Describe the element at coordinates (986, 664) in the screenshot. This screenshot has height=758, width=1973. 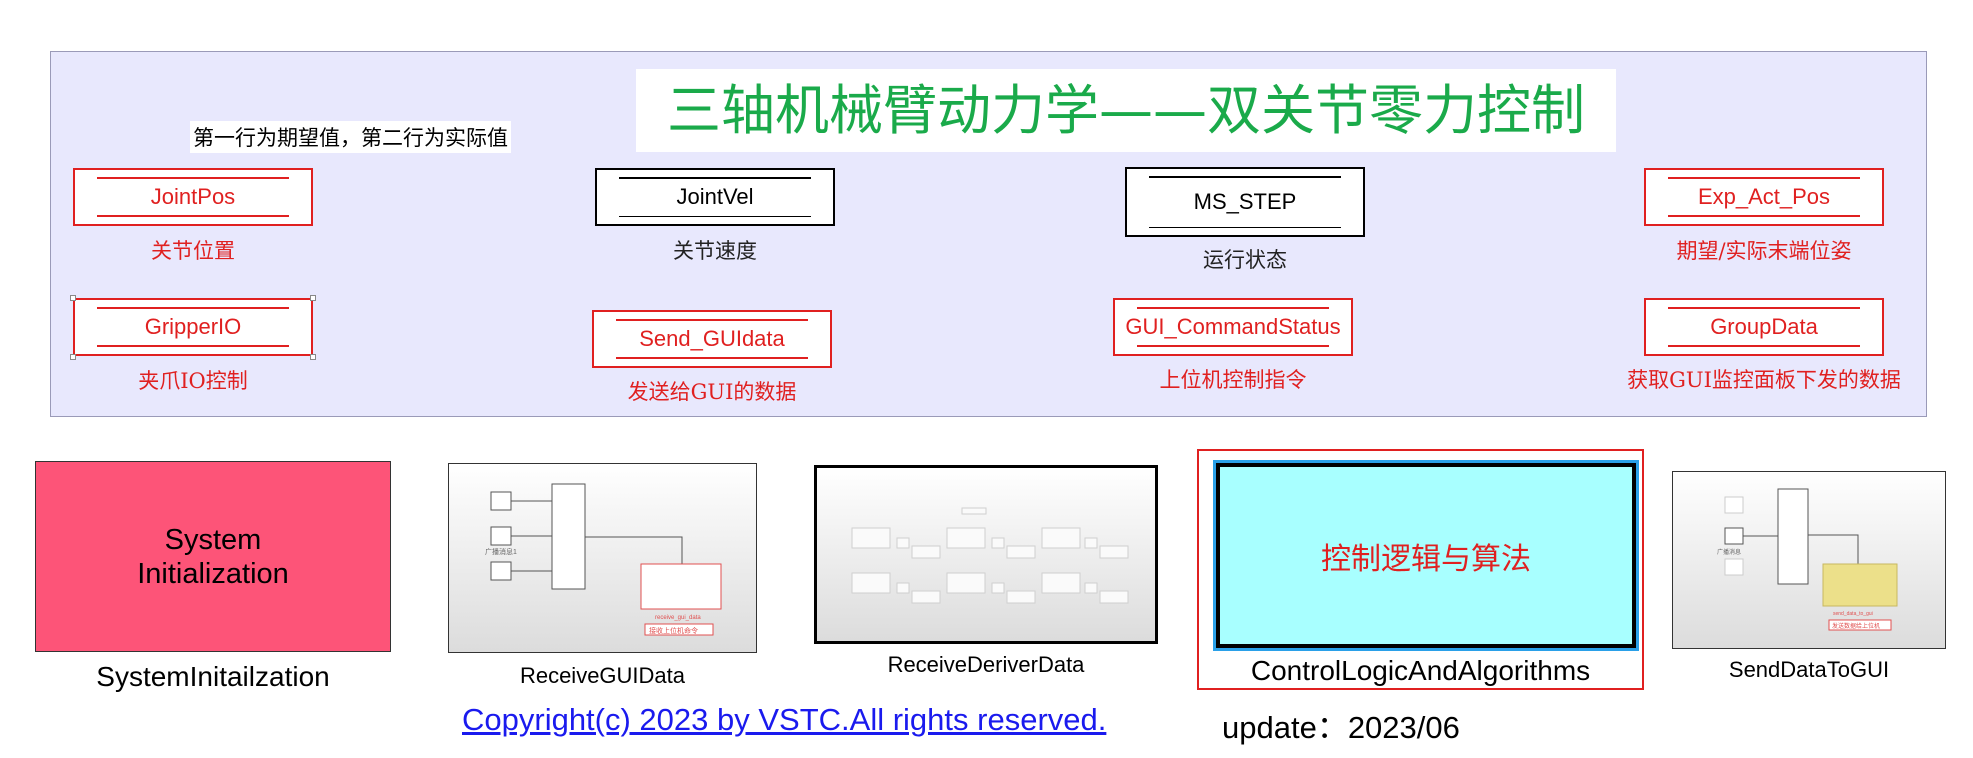
I see `receive-driver-caption: ReceiveDeriverData` at that location.